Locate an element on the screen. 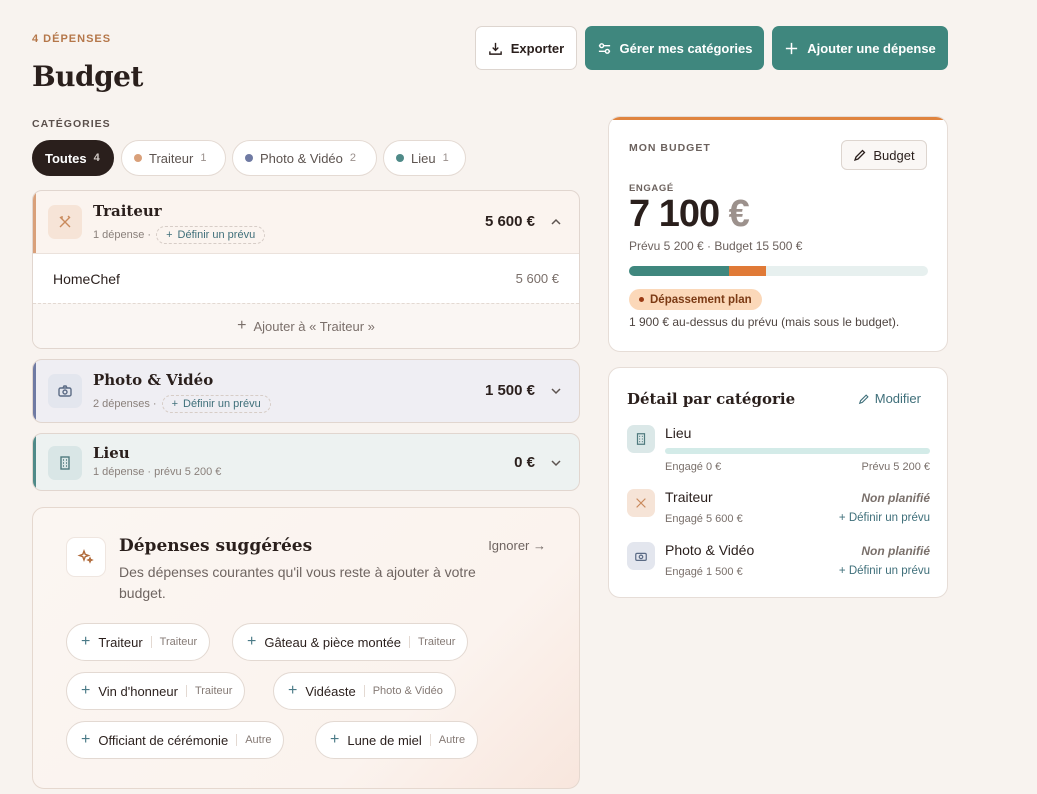  my-budget-label: MON BUDGET is located at coordinates (670, 148).